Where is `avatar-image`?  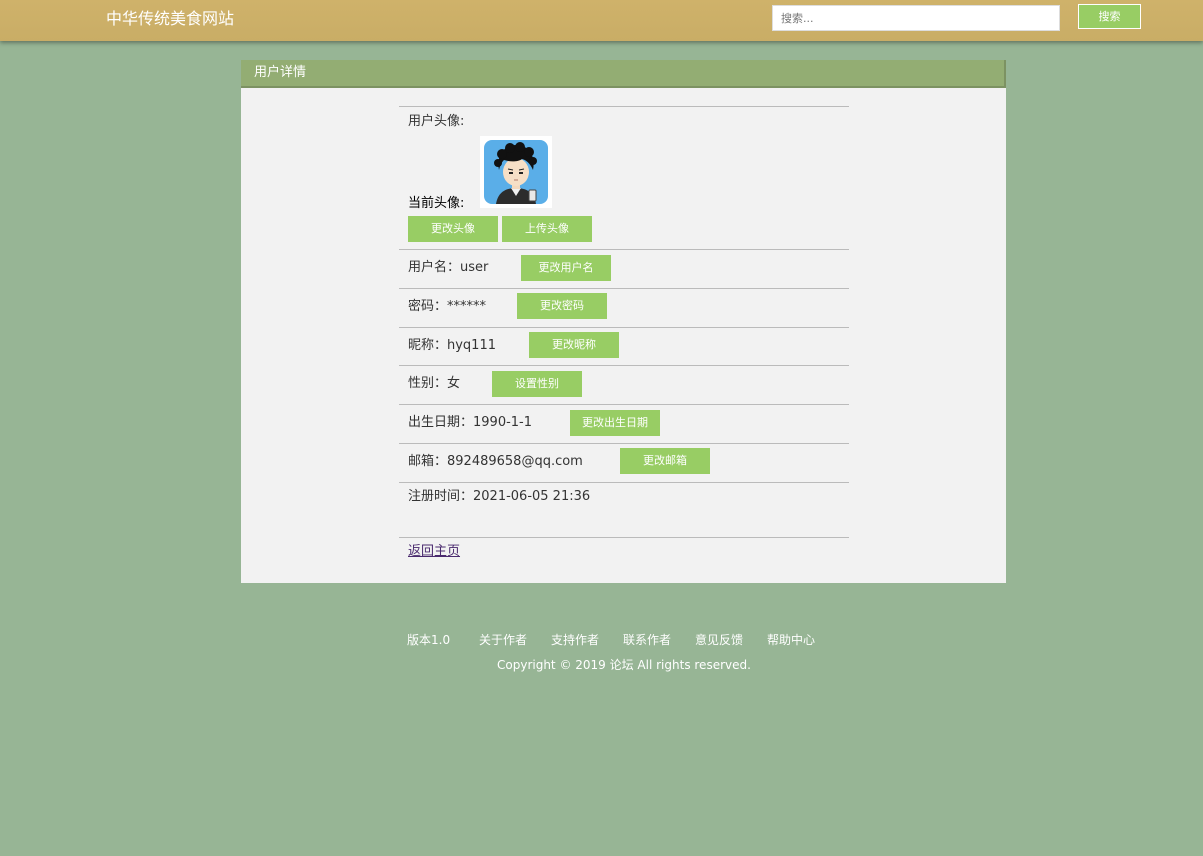 avatar-image is located at coordinates (516, 172).